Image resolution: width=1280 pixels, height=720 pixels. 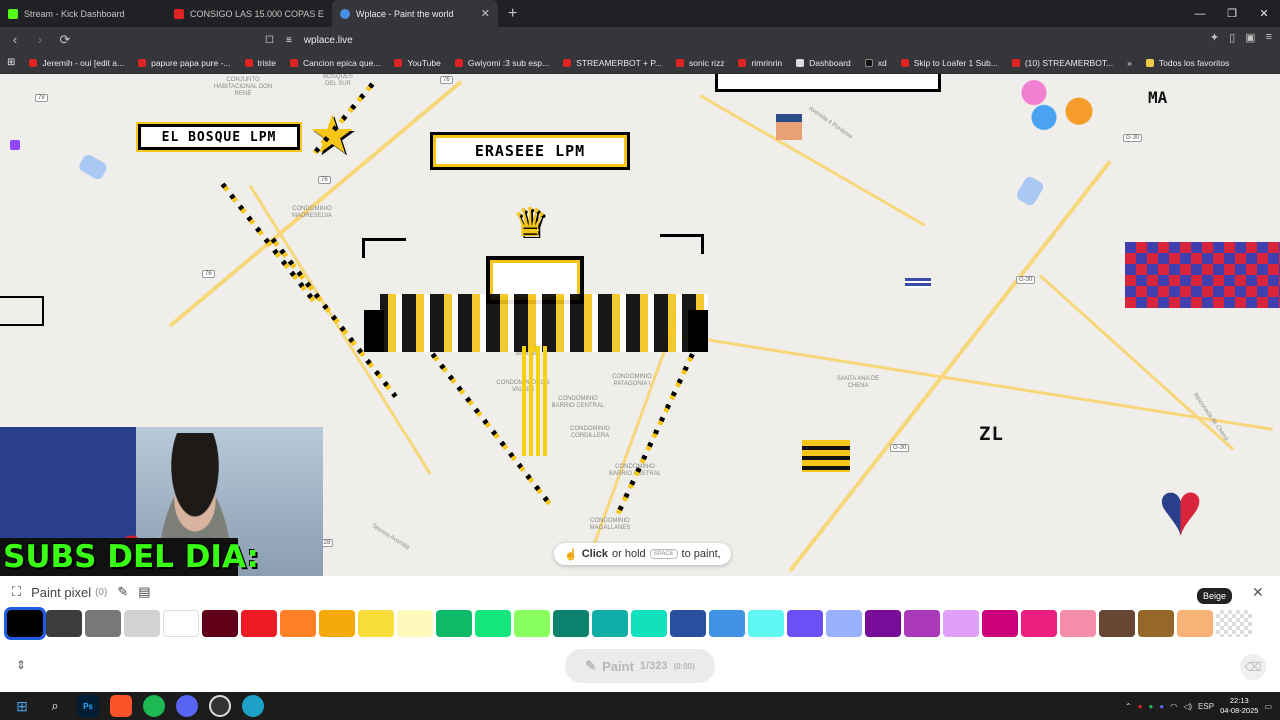 What do you see at coordinates (1187, 706) in the screenshot?
I see `volume-icon: ◁)` at bounding box center [1187, 706].